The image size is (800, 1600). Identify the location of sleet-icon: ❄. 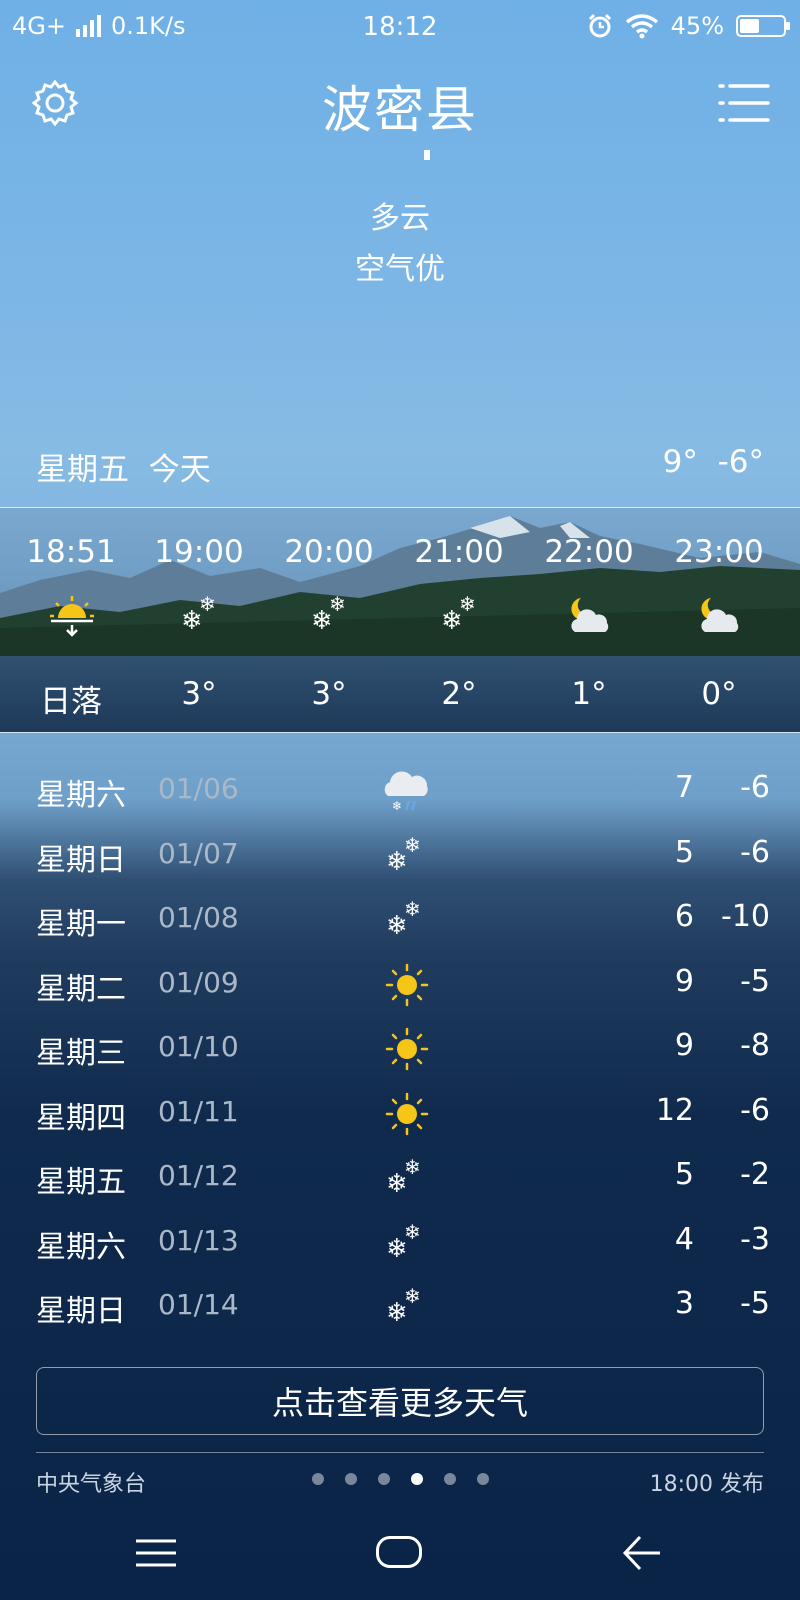
(406, 792).